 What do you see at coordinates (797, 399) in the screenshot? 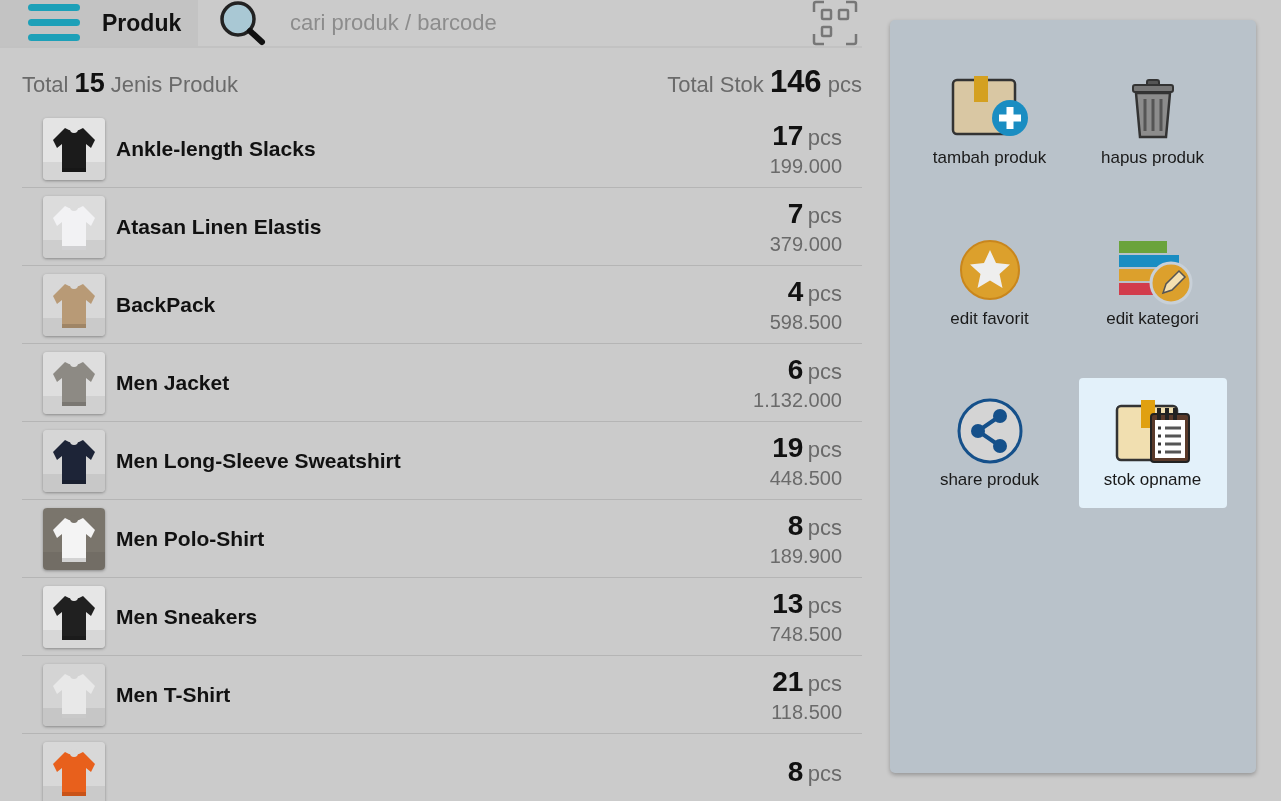
I see `product-price: 1.132.000` at bounding box center [797, 399].